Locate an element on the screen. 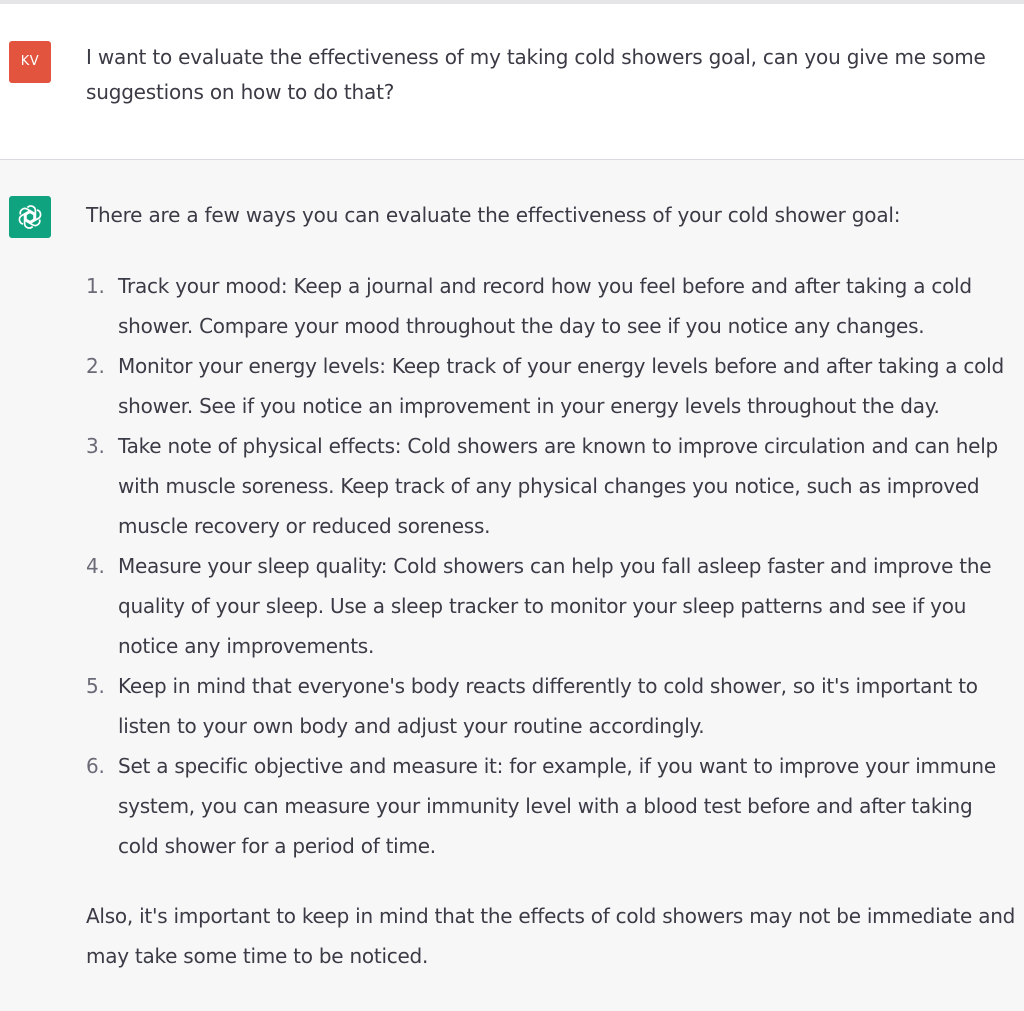 This screenshot has height=1011, width=1024. list-item-number: 6. is located at coordinates (95, 766).